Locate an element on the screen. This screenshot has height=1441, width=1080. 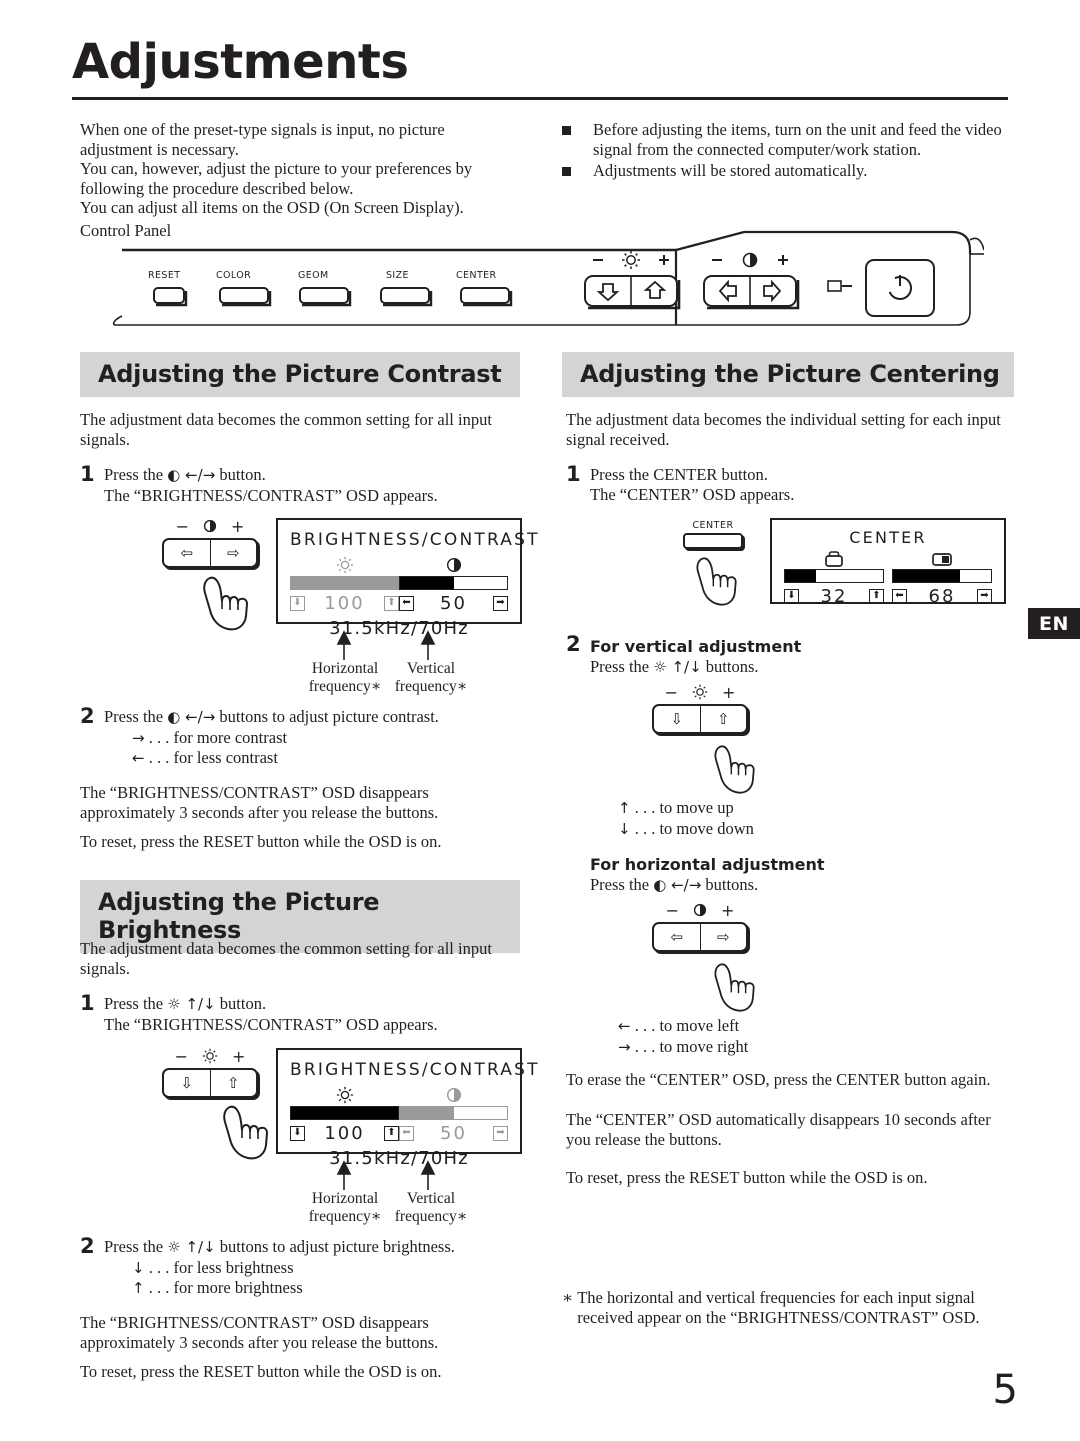
osd-brightness-group: ⬇ 100 ⬆ is located at coordinates (344, 584).